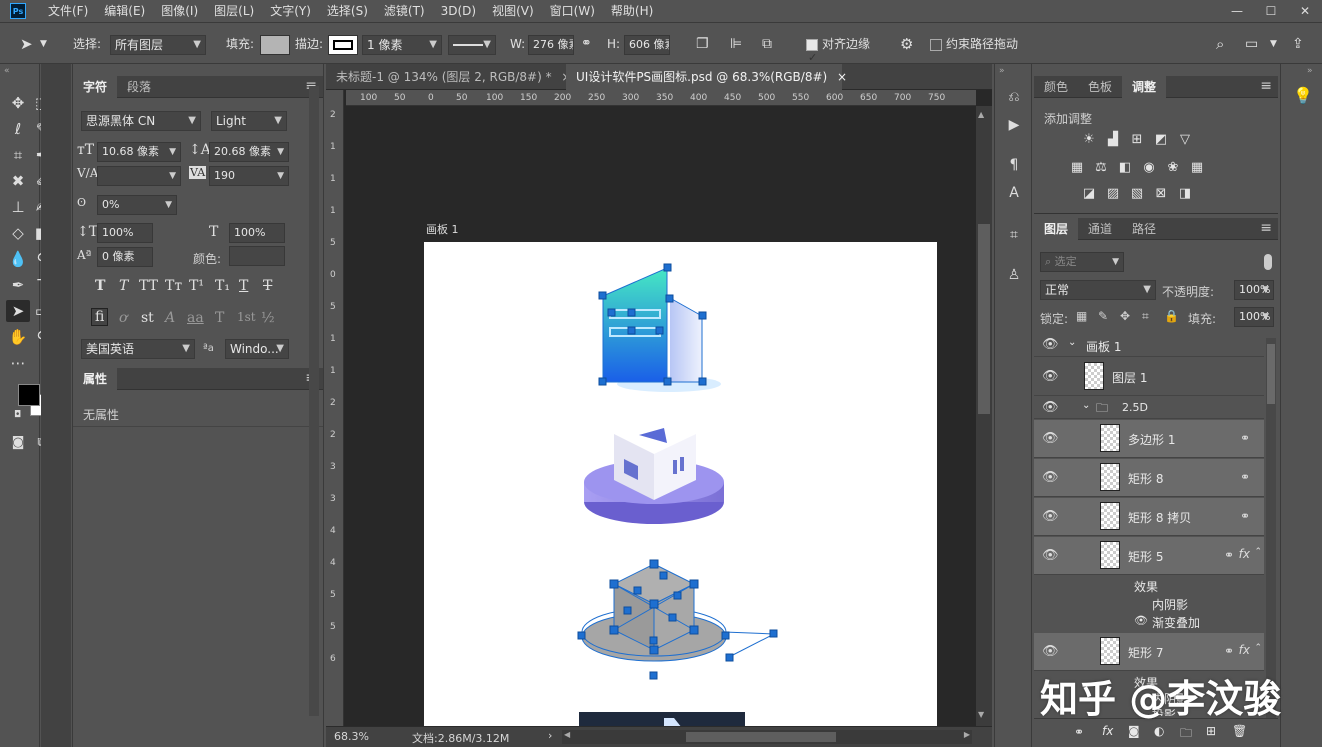 Image resolution: width=1322 pixels, height=747 pixels. I want to click on panel-scrollbar, so click(314, 401).